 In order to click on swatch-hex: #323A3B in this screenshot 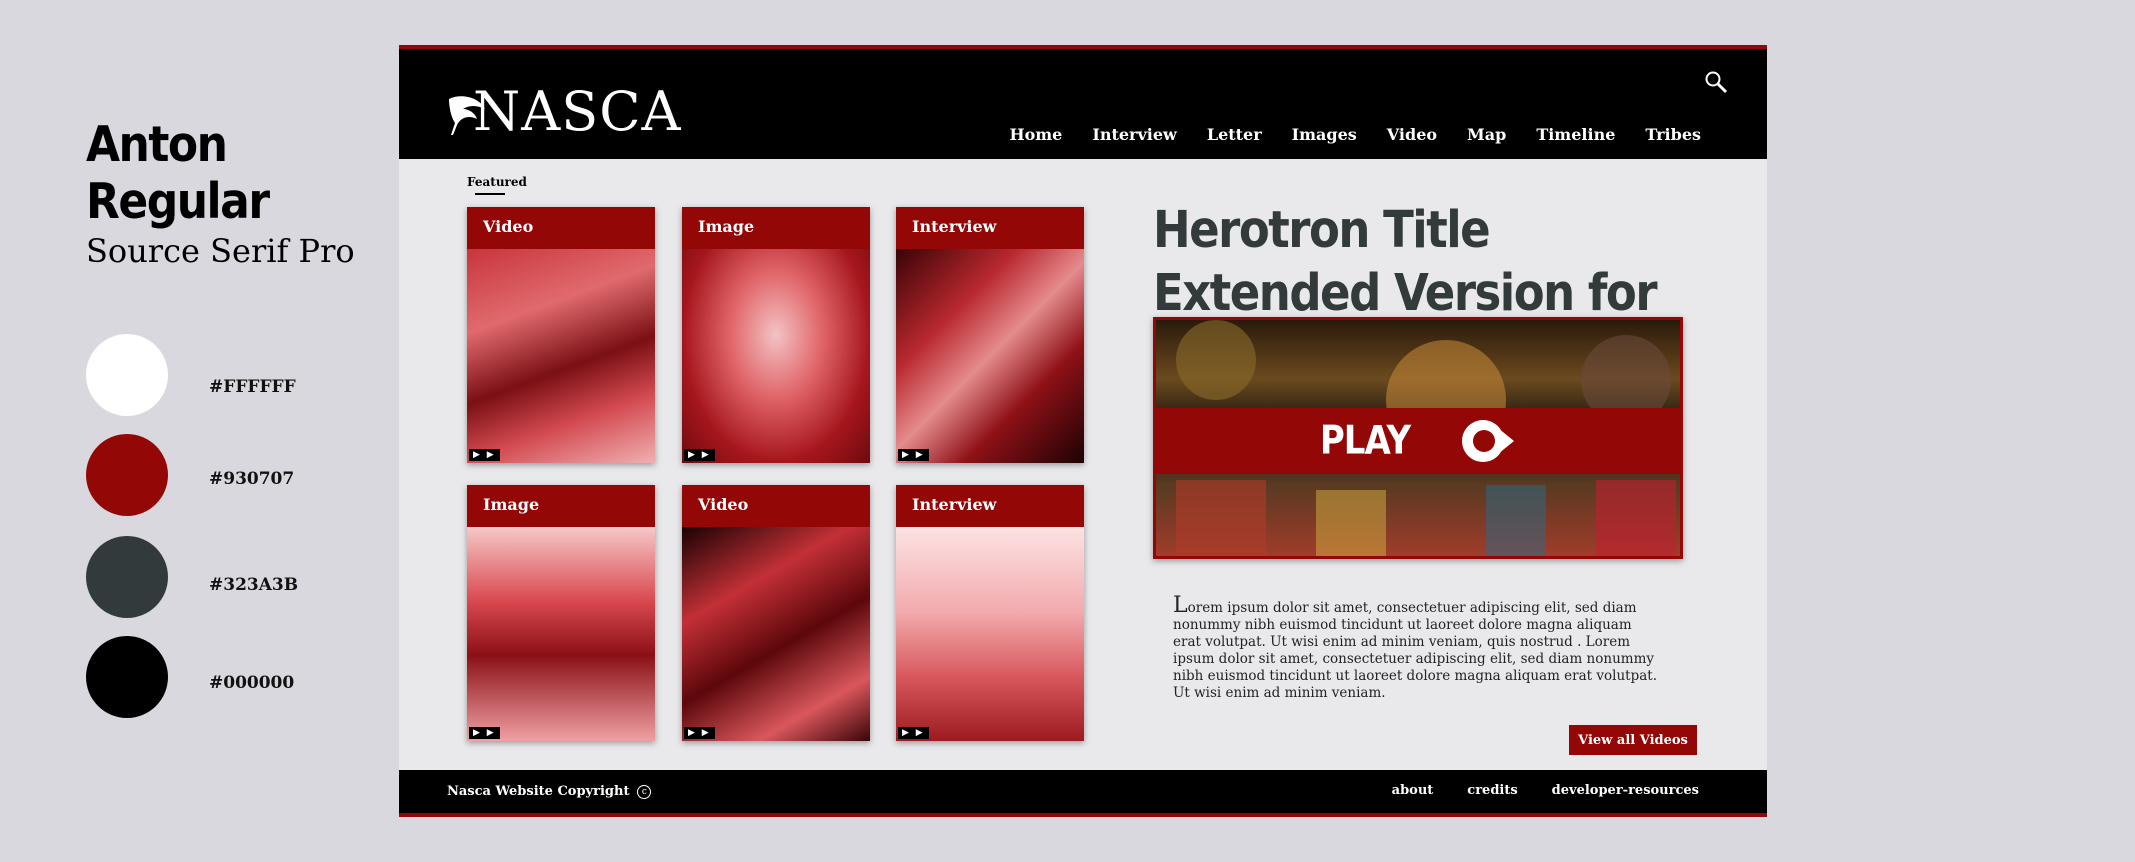, I will do `click(254, 585)`.